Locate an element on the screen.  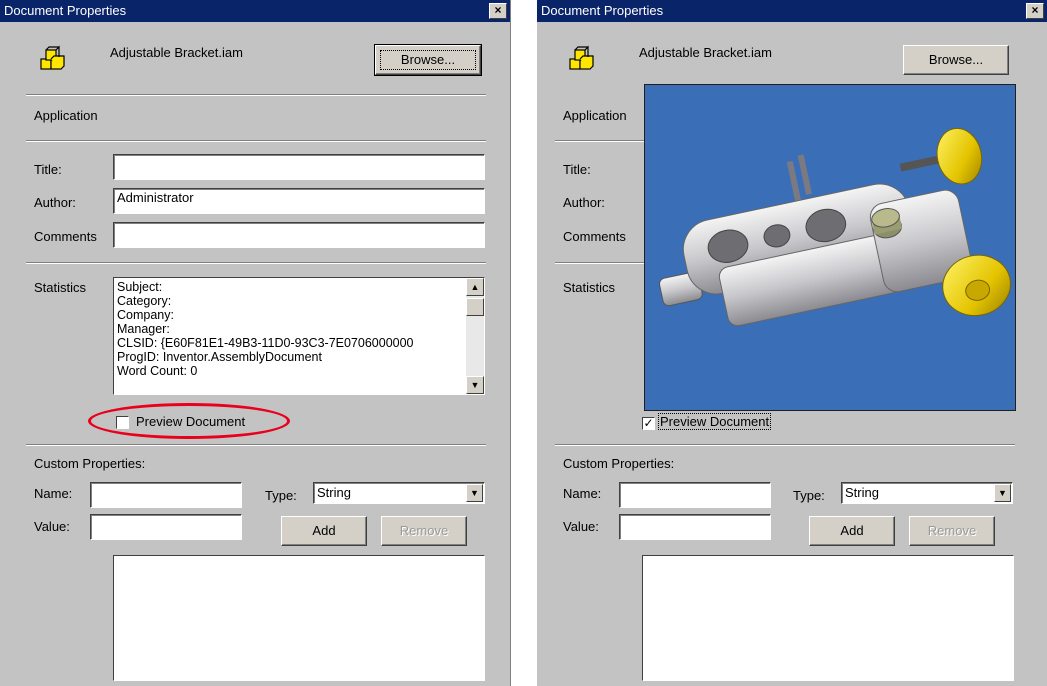
bracket-illustration is located at coordinates (835, 227).